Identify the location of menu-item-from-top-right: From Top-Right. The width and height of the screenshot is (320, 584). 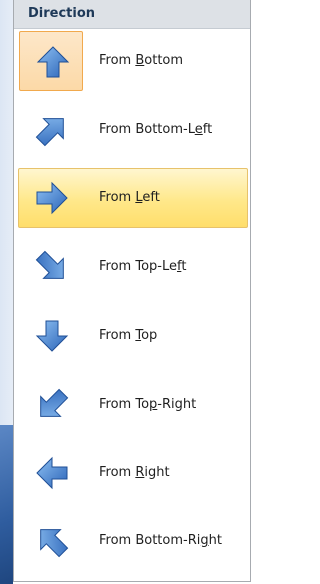
(133, 405).